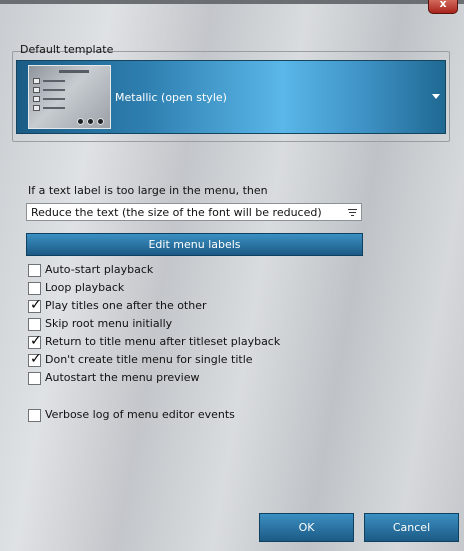 This screenshot has width=464, height=551. What do you see at coordinates (232, 2) in the screenshot?
I see `title-bar` at bounding box center [232, 2].